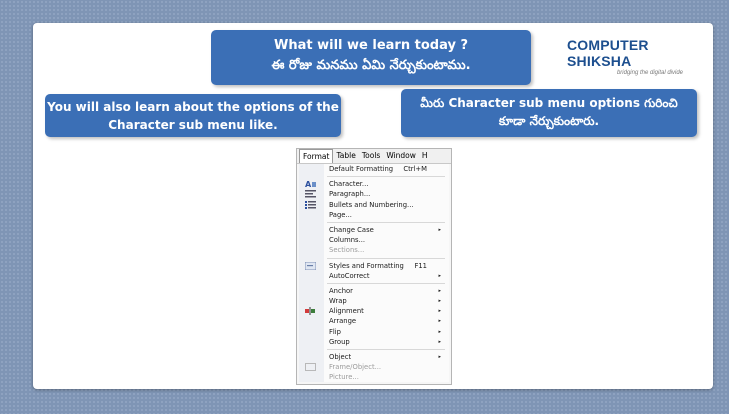  I want to click on styles-icon, so click(310, 265).